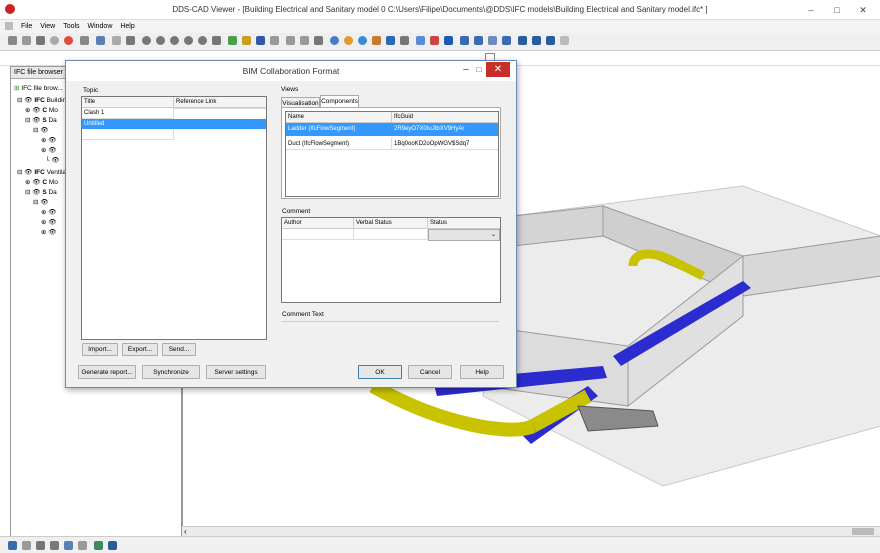 The height and width of the screenshot is (553, 880). Describe the element at coordinates (339, 144) in the screenshot. I see `component-row-name: Duct (IfcFlowSegment)` at that location.